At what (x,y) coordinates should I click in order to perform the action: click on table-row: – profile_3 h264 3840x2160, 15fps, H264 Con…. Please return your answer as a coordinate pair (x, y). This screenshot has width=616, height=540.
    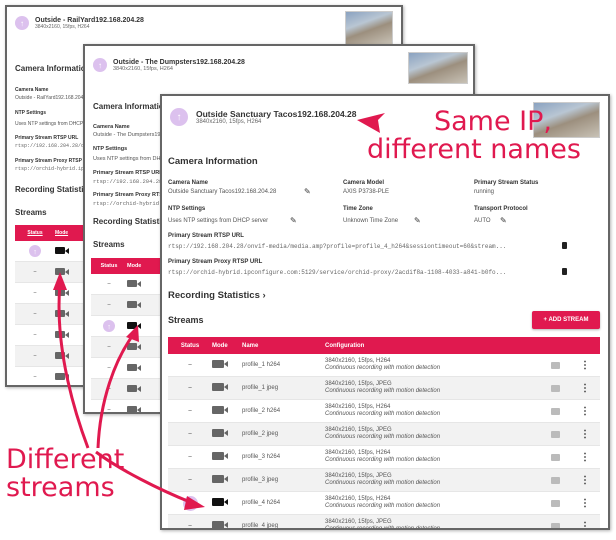
    Looking at the image, I should click on (384, 457).